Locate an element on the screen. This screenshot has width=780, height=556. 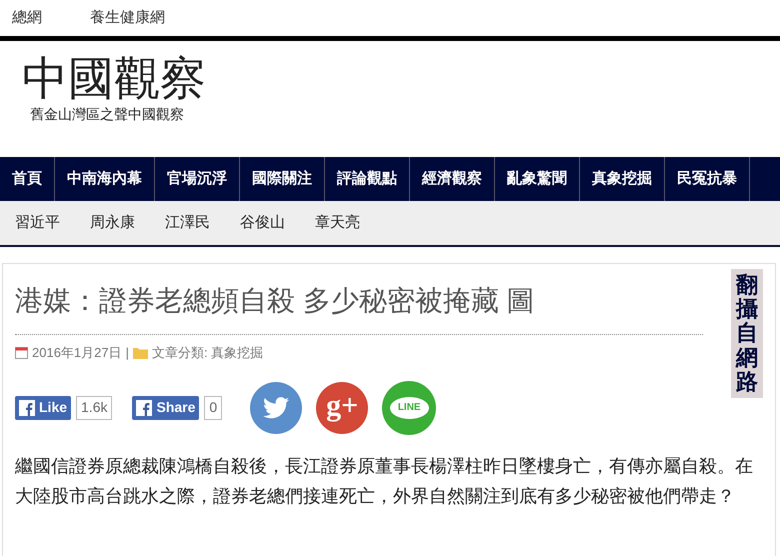
facebook-button: Share is located at coordinates (166, 408).